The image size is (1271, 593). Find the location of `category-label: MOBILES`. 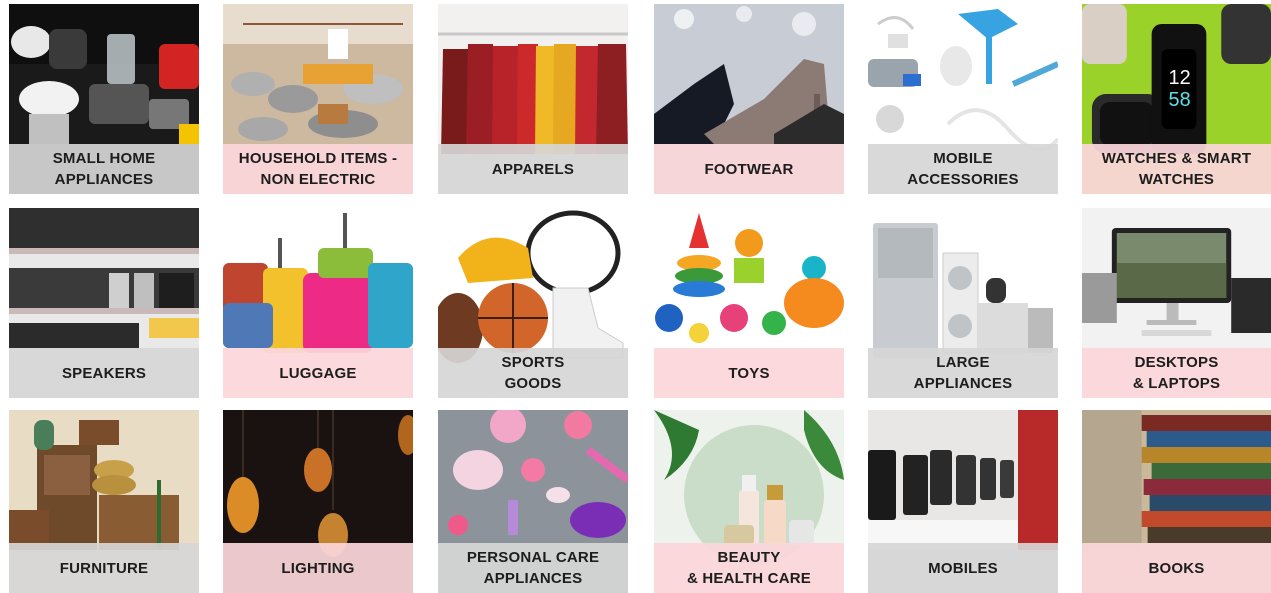

category-label: MOBILES is located at coordinates (963, 568).